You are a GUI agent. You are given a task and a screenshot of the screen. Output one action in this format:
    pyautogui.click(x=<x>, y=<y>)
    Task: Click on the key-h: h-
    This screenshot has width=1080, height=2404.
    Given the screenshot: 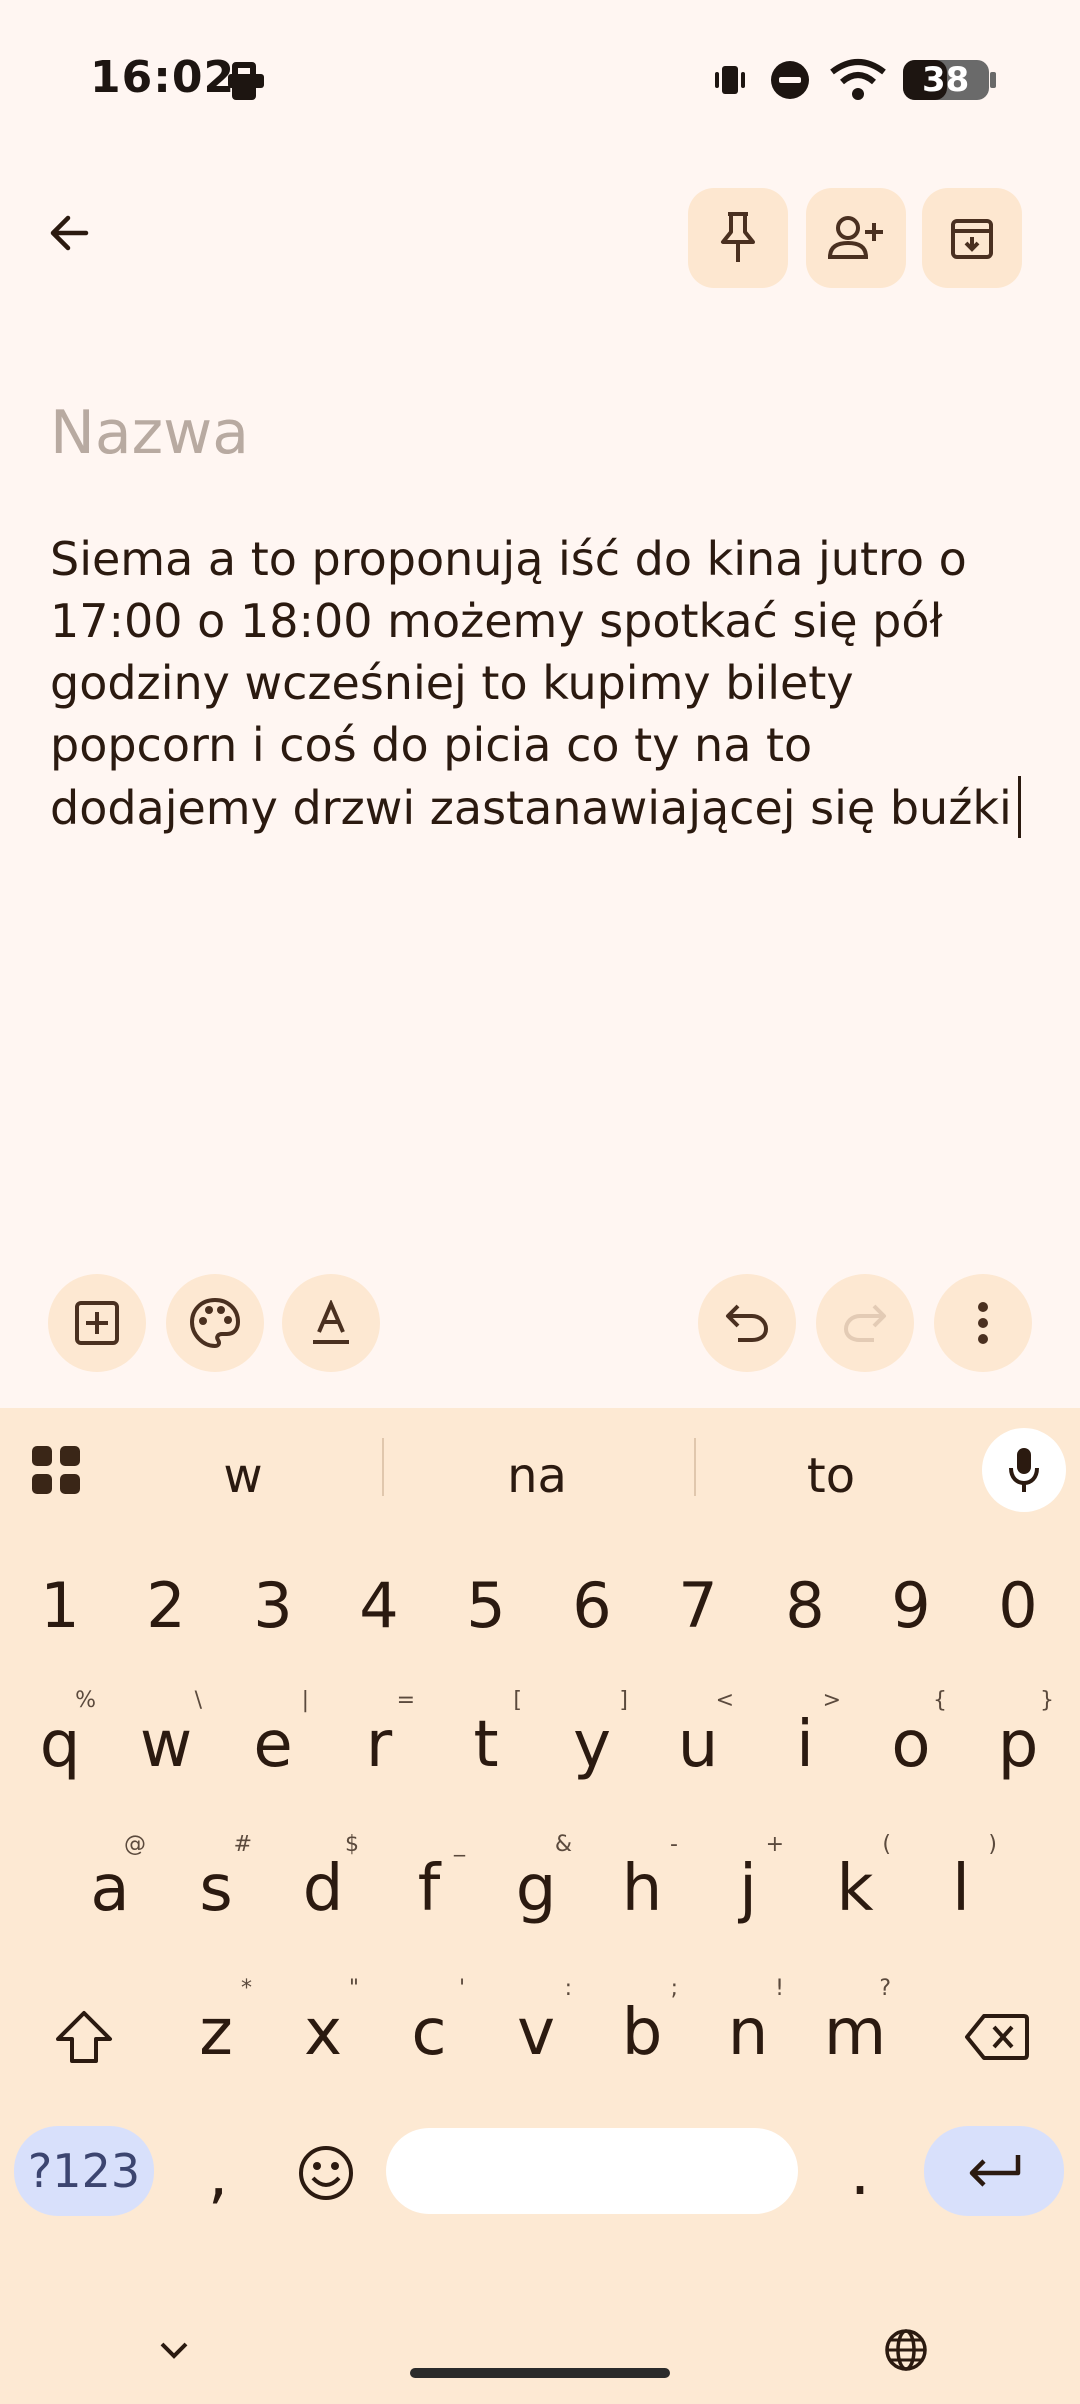 What is the action you would take?
    pyautogui.click(x=642, y=1888)
    